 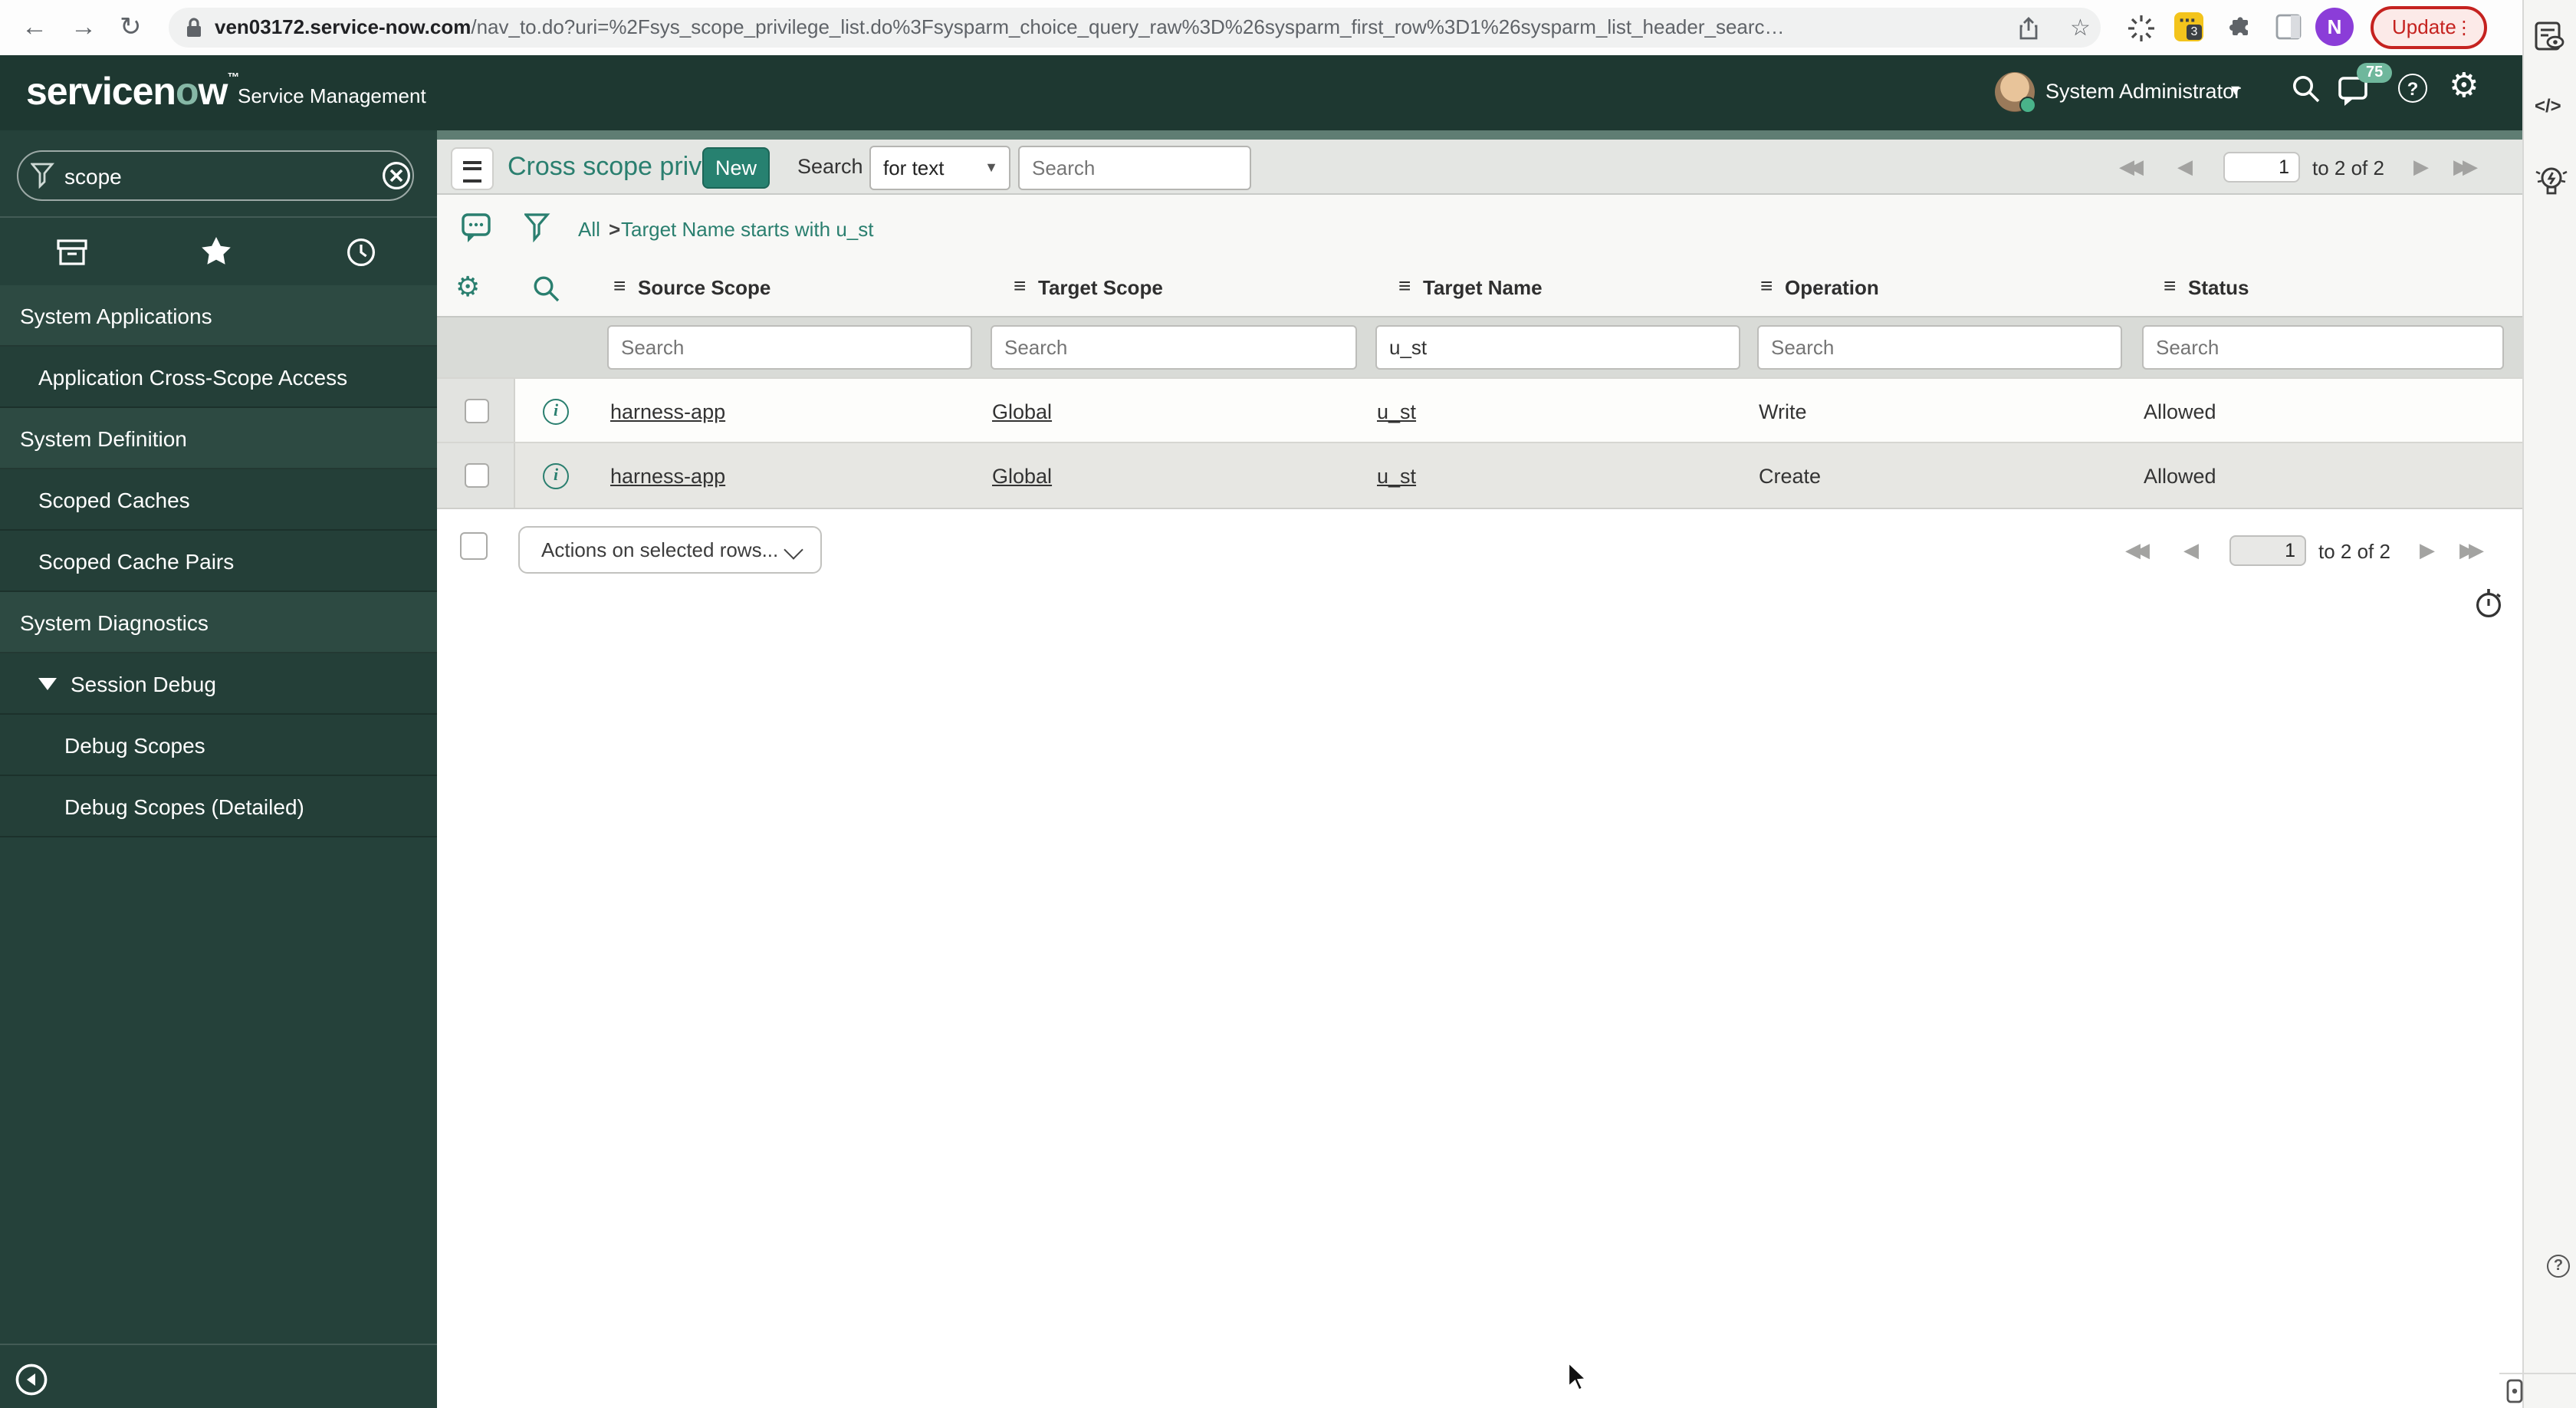 What do you see at coordinates (219, 745) in the screenshot?
I see `sidebar-item-debug-scopes: Debug Scopes` at bounding box center [219, 745].